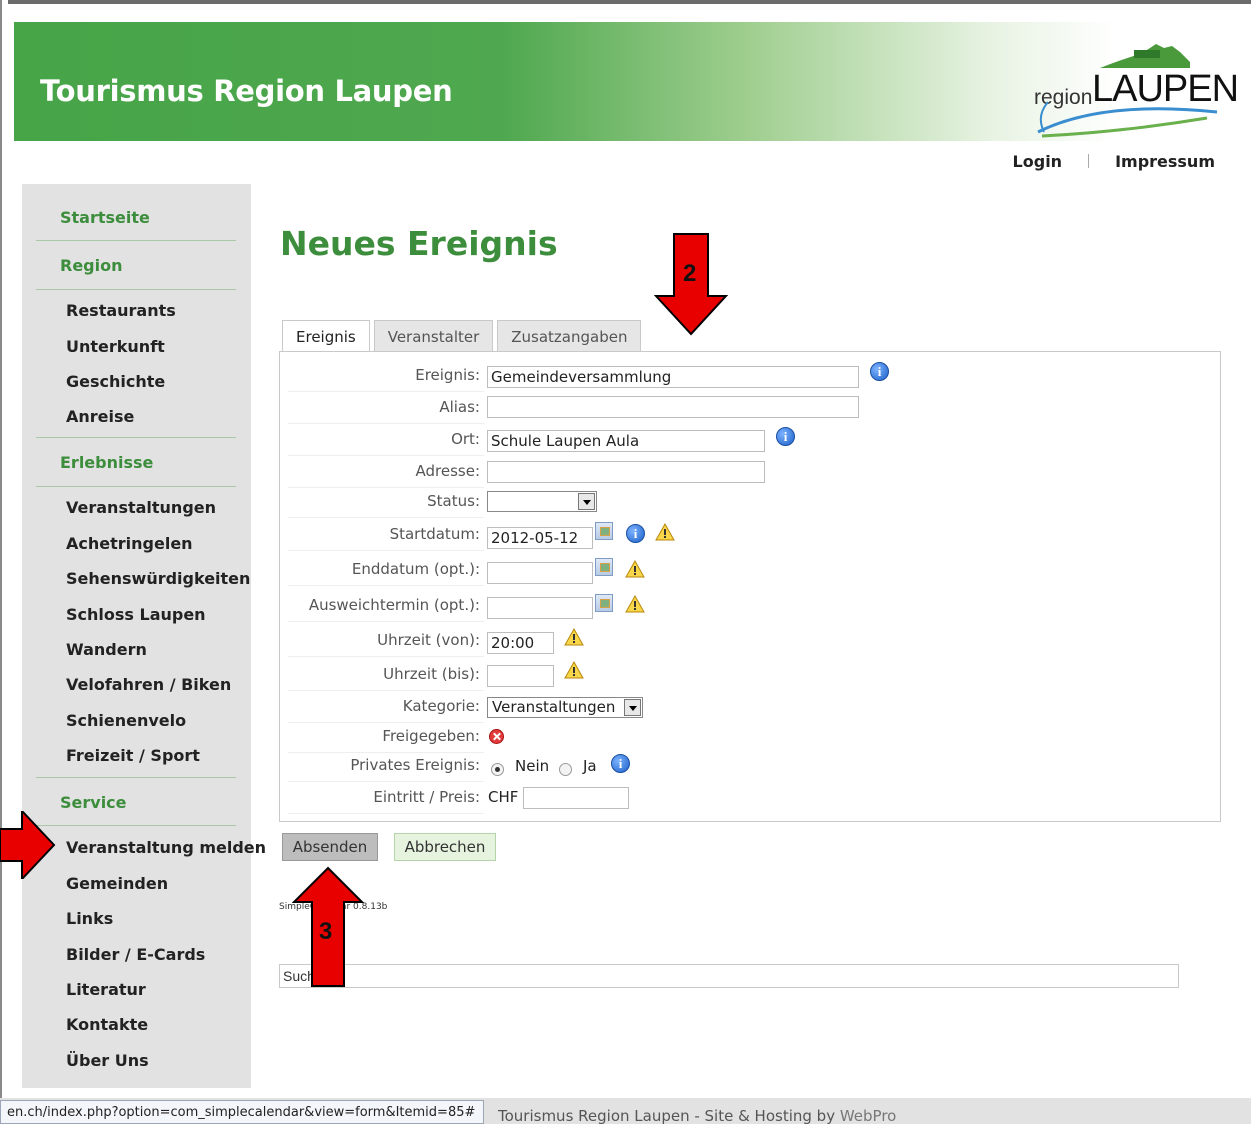 This screenshot has height=1124, width=1251. I want to click on form-row-freigegeben: Freigegeben:, so click(386, 738).